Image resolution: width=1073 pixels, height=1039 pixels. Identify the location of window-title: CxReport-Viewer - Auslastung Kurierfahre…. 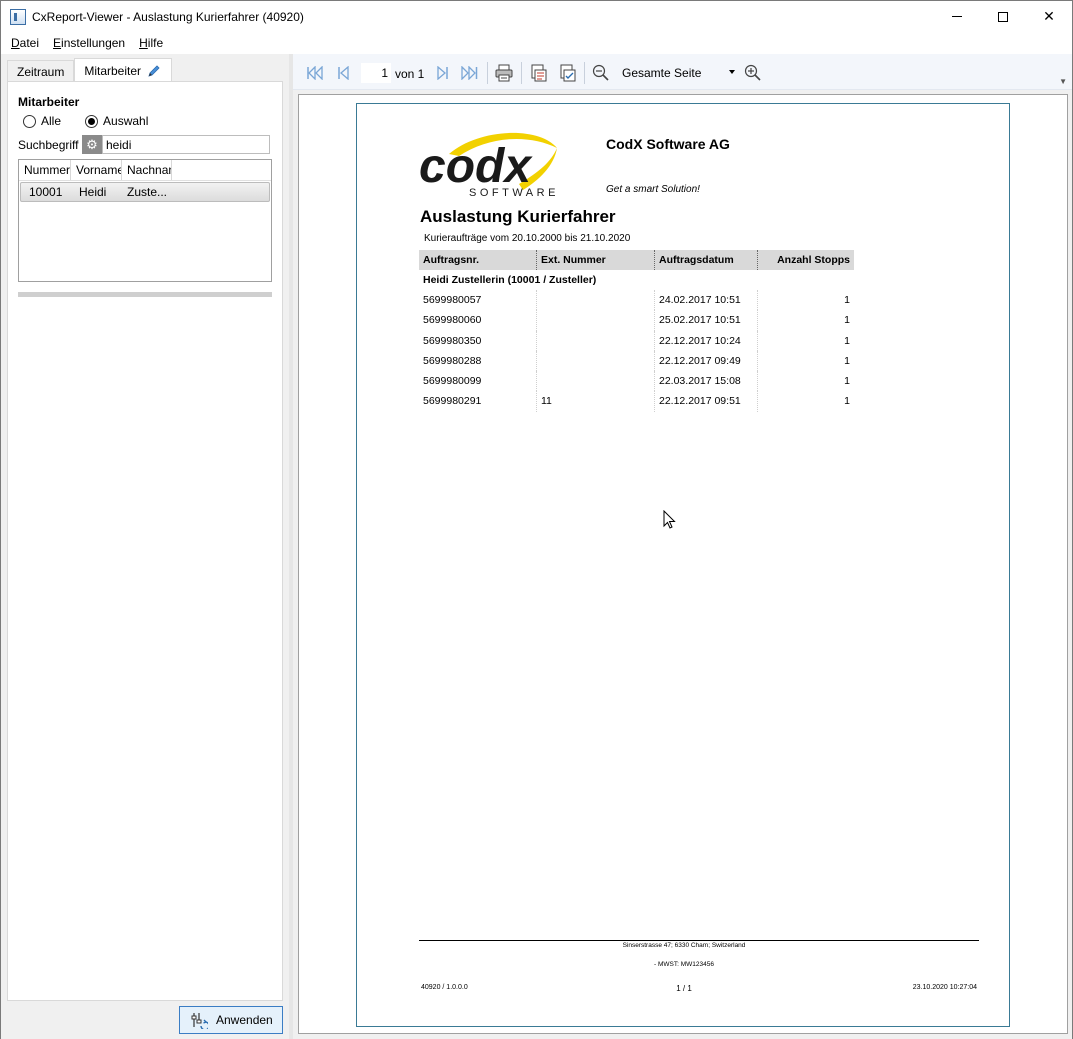
(168, 16).